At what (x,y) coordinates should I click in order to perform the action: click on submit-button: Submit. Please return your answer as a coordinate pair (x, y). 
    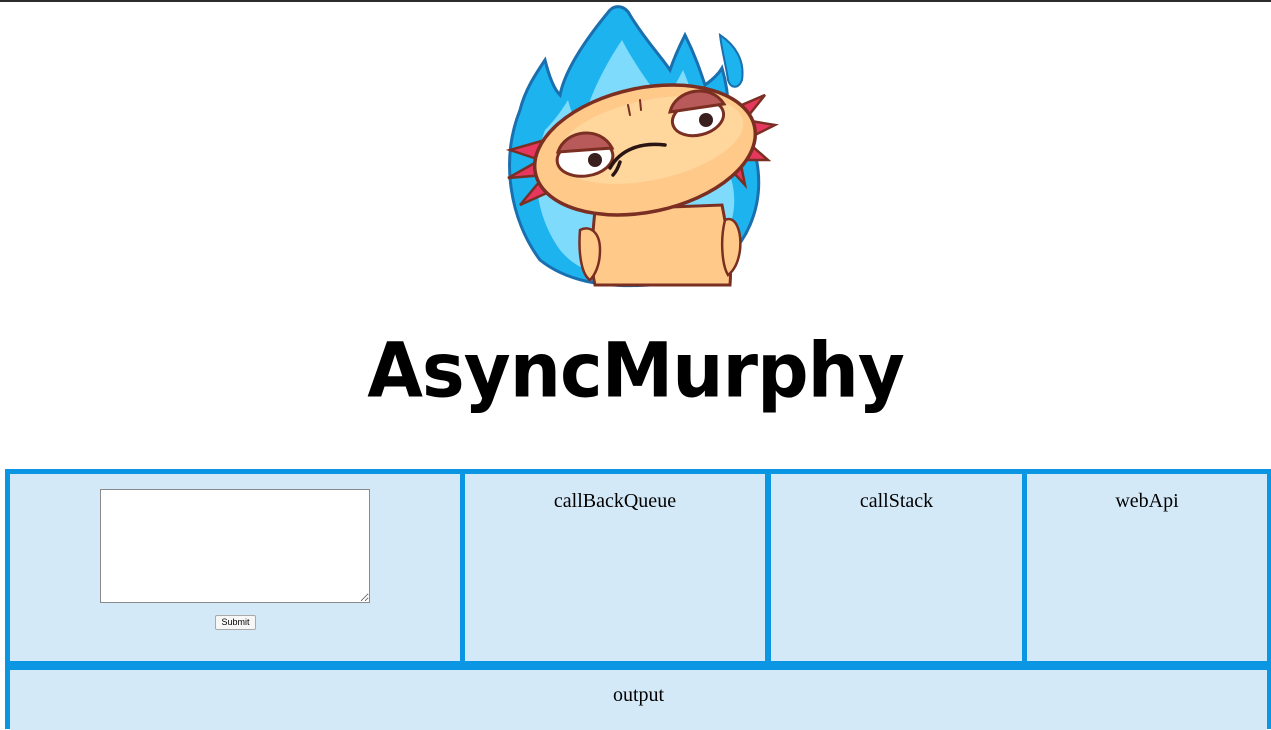
    Looking at the image, I should click on (235, 622).